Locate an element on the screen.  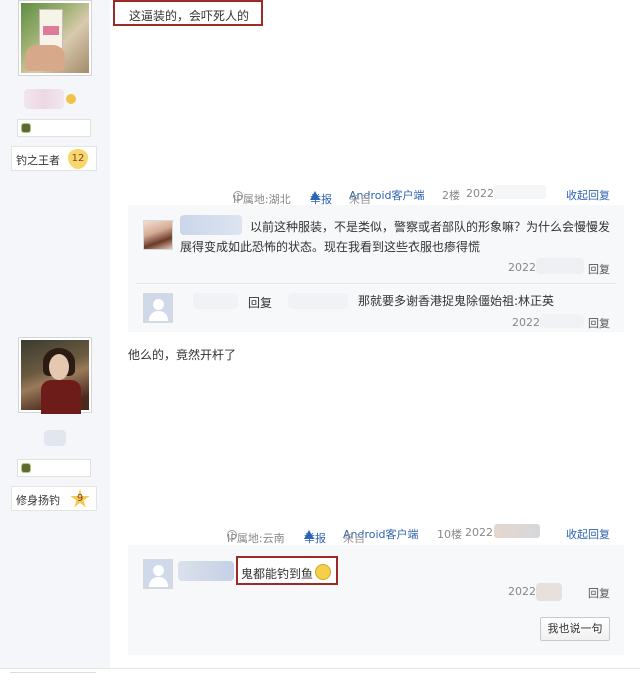
user-level-badge: 修身扬钓 9 is located at coordinates (54, 498).